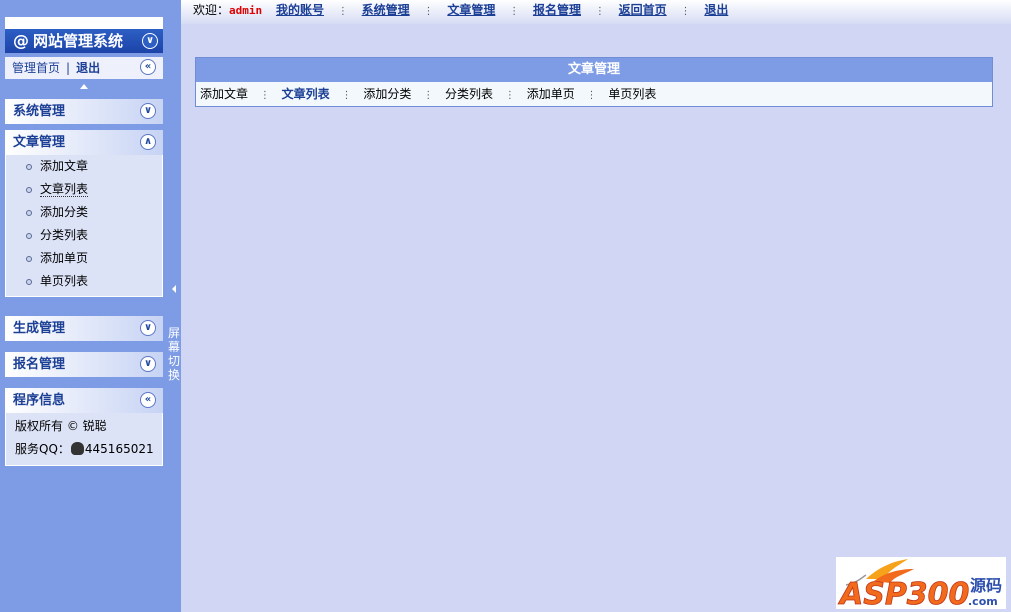 This screenshot has width=1011, height=612. What do you see at coordinates (557, 10) in the screenshot?
I see `nav-signup-manage: 报名管理` at bounding box center [557, 10].